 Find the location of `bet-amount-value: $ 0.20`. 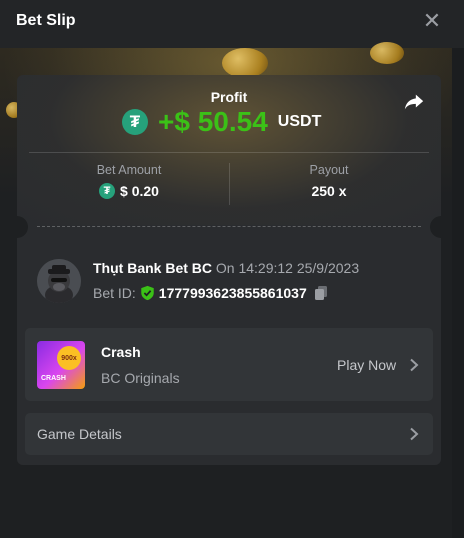

bet-amount-value: $ 0.20 is located at coordinates (139, 191).